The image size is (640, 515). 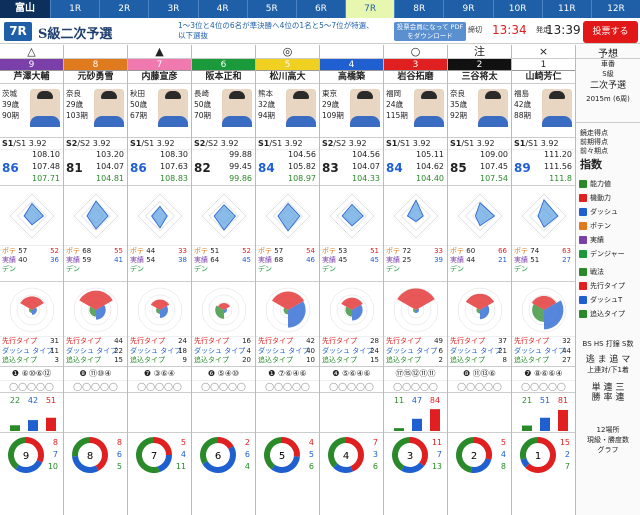 What do you see at coordinates (46, 154) in the screenshot?
I see `score-1: 108.10` at bounding box center [46, 154].